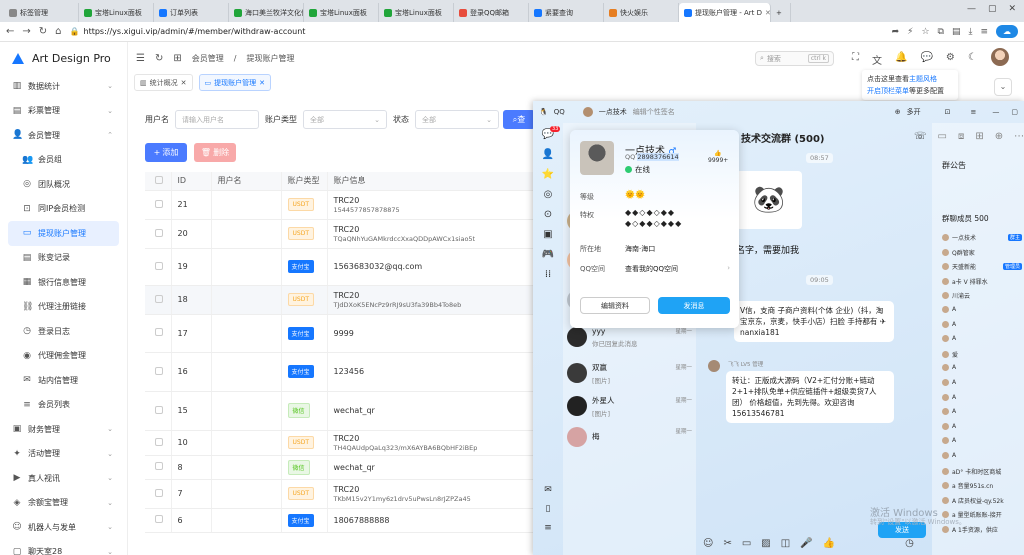  Describe the element at coordinates (727, 543) in the screenshot. I see `scissors-icon: ✂` at that location.